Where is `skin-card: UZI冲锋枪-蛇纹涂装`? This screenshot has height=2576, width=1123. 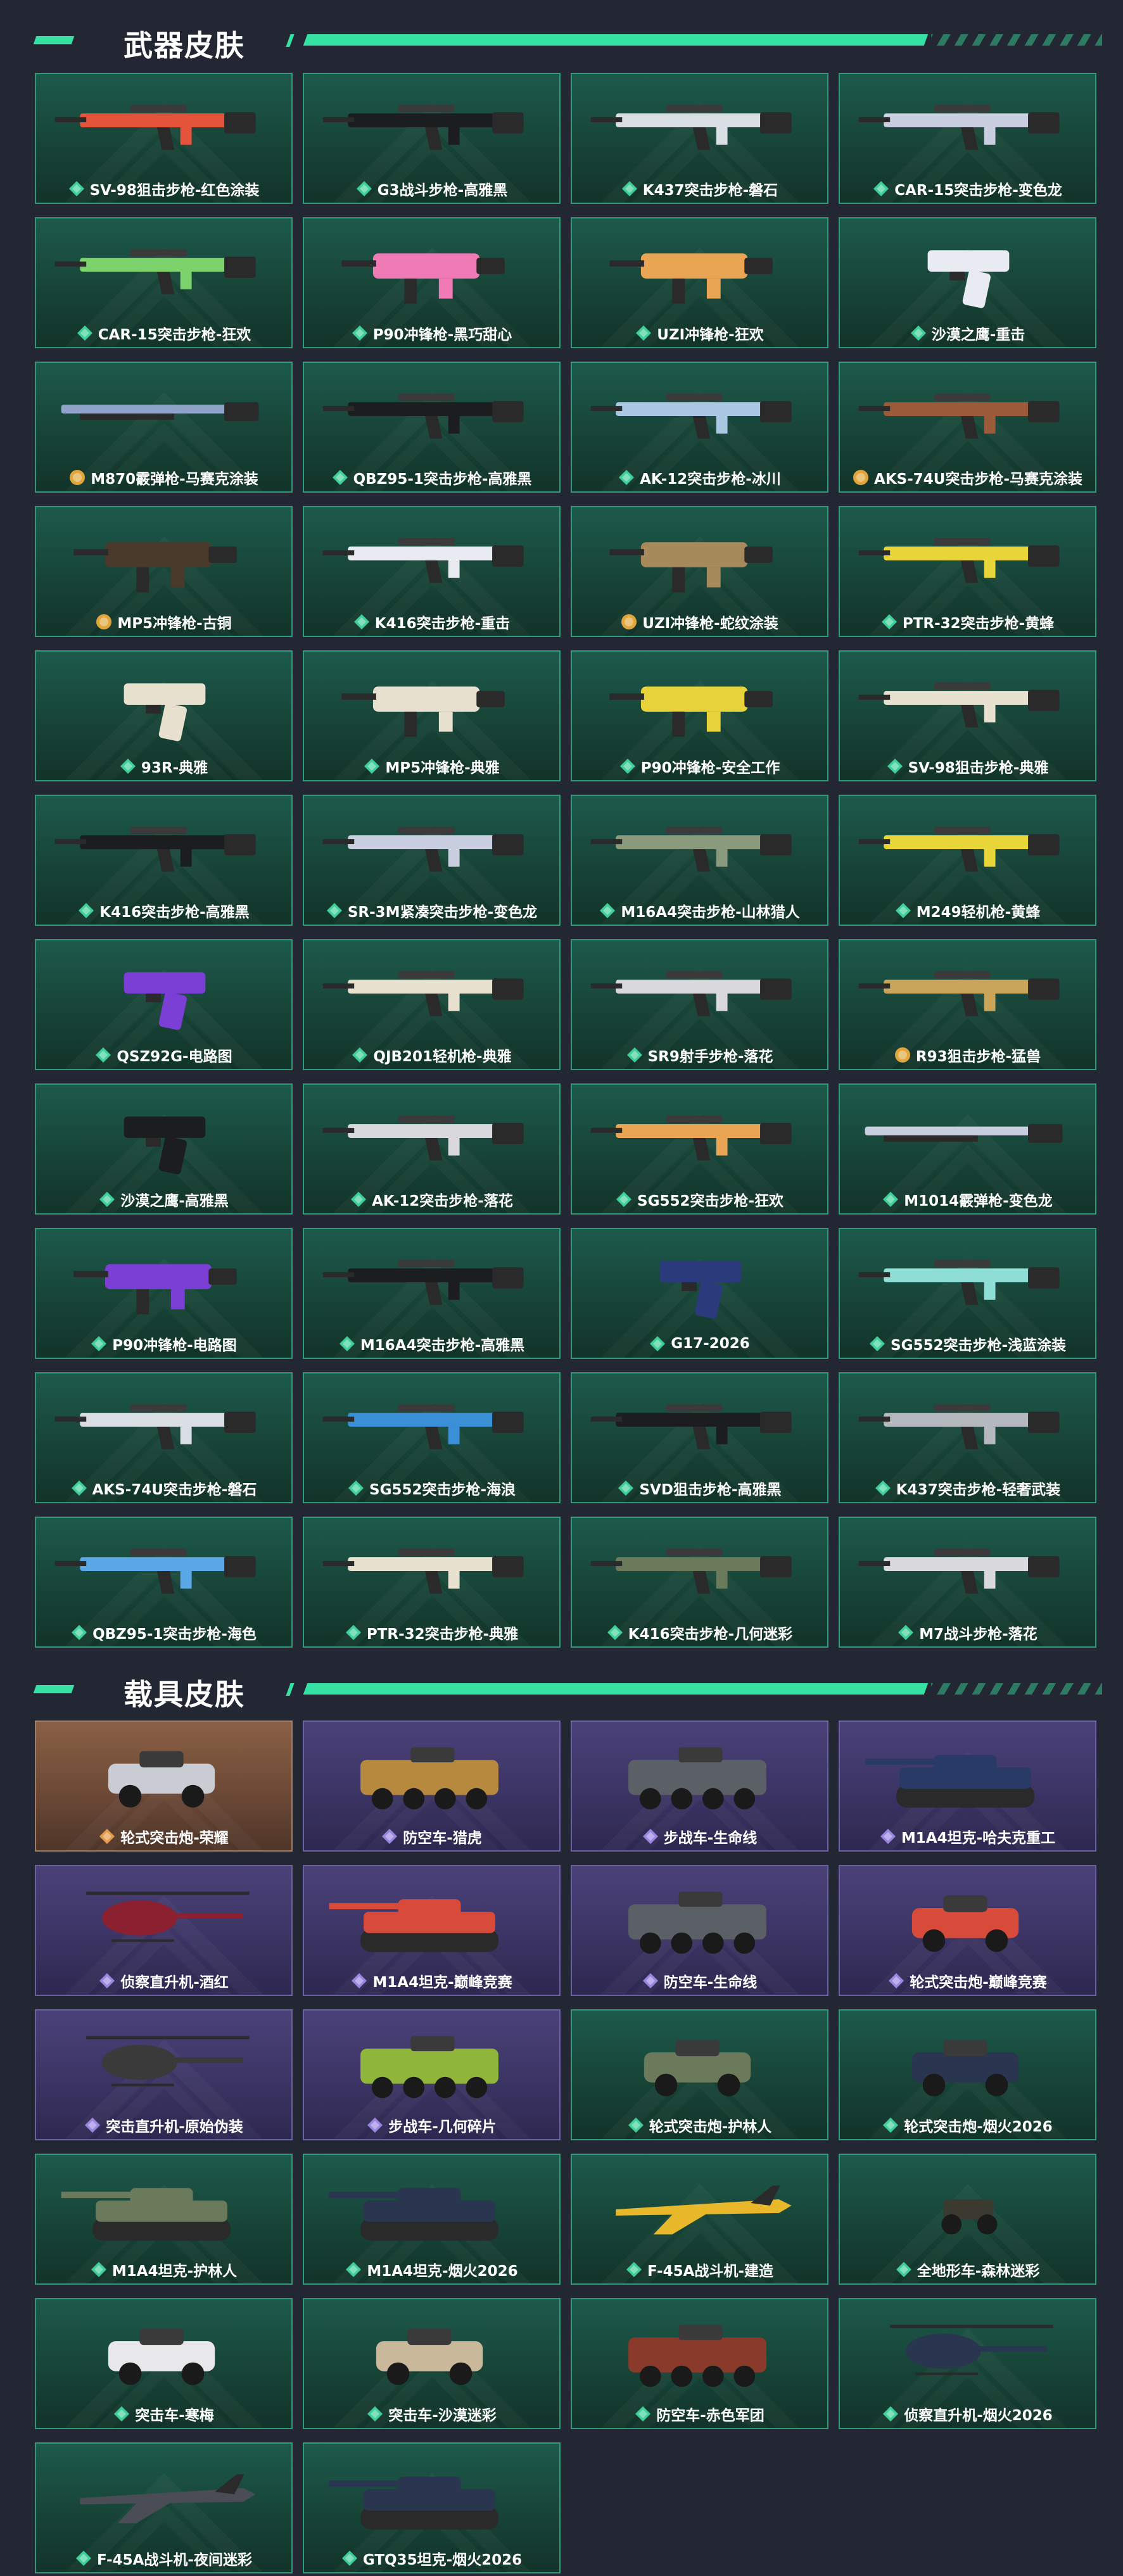 skin-card: UZI冲锋枪-蛇纹涂装 is located at coordinates (699, 571).